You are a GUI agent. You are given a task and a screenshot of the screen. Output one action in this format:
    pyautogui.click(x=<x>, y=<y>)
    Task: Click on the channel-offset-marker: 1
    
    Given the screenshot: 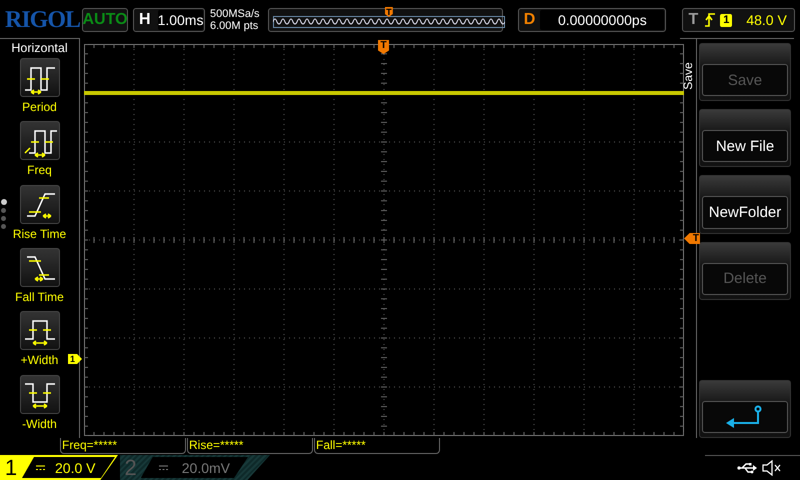 What is the action you would take?
    pyautogui.click(x=75, y=359)
    